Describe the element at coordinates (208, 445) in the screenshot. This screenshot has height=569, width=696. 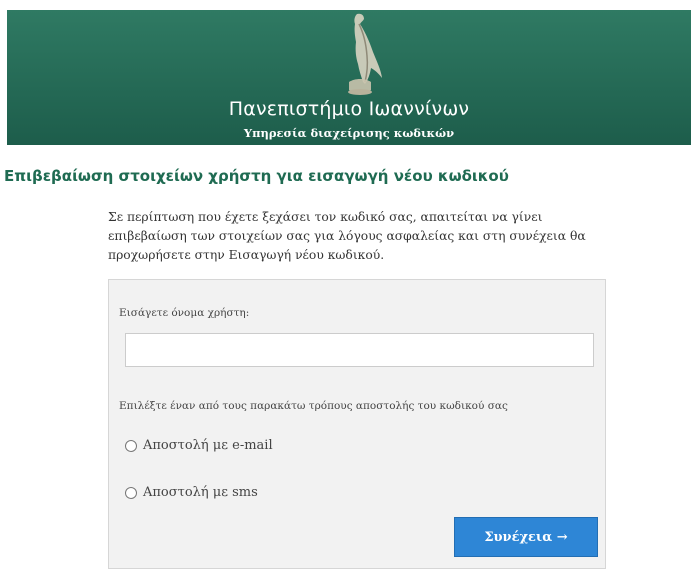
I see `radio-label-email: Αποστολή με e-mail` at that location.